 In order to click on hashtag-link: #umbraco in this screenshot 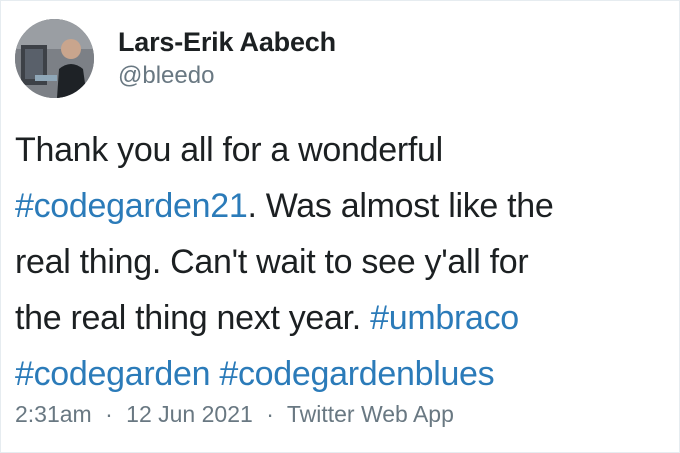, I will do `click(444, 318)`.